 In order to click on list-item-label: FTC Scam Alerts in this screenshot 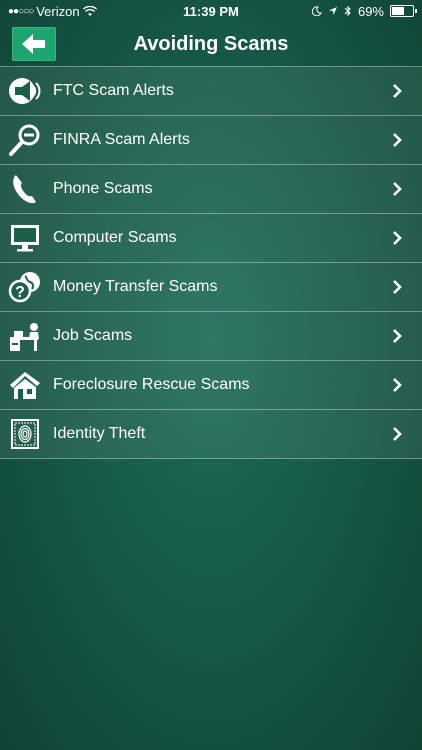, I will do `click(113, 90)`.